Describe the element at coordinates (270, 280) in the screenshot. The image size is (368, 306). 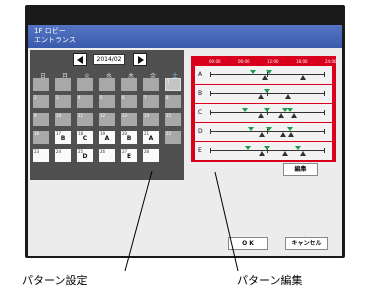
I see `callout-pattern-edit: パターン編集` at that location.